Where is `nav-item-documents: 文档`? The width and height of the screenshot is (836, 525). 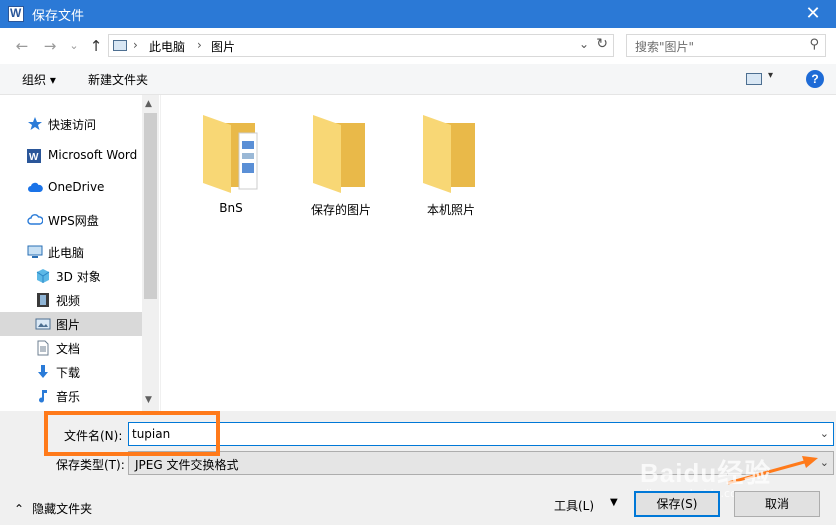
nav-item-documents: 文档 is located at coordinates (71, 348).